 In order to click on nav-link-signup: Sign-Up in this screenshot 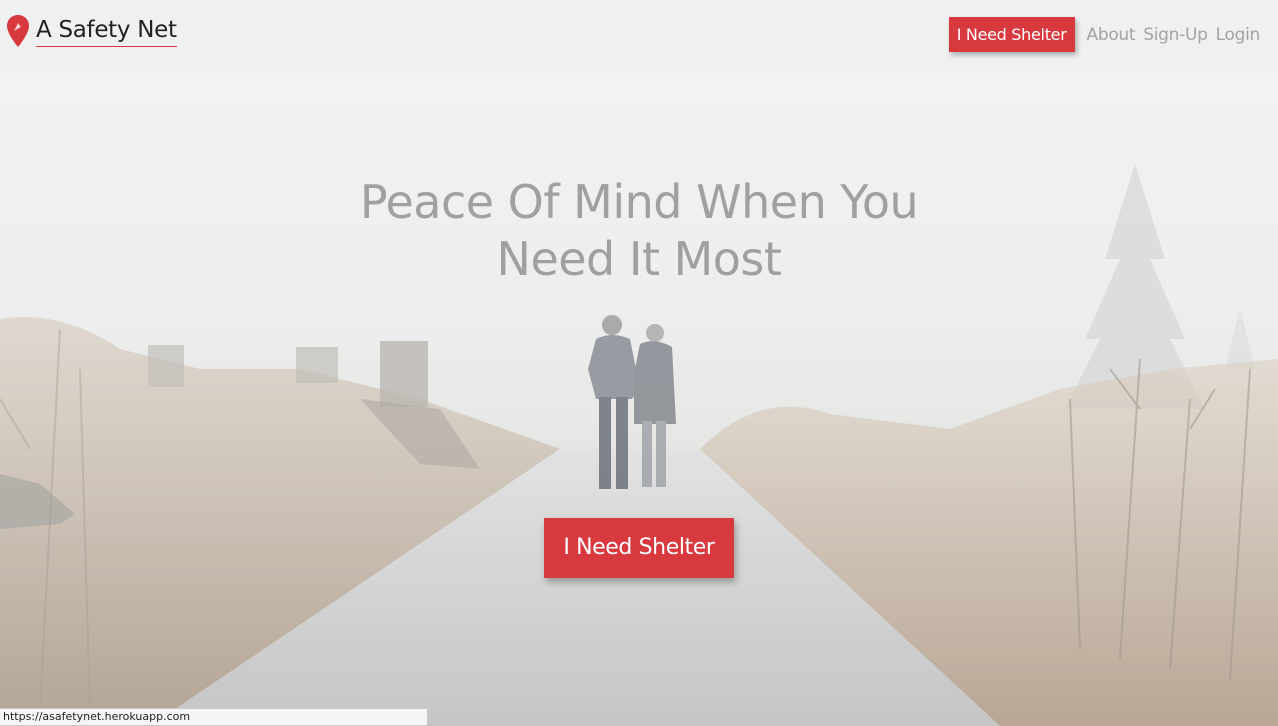, I will do `click(1175, 35)`.